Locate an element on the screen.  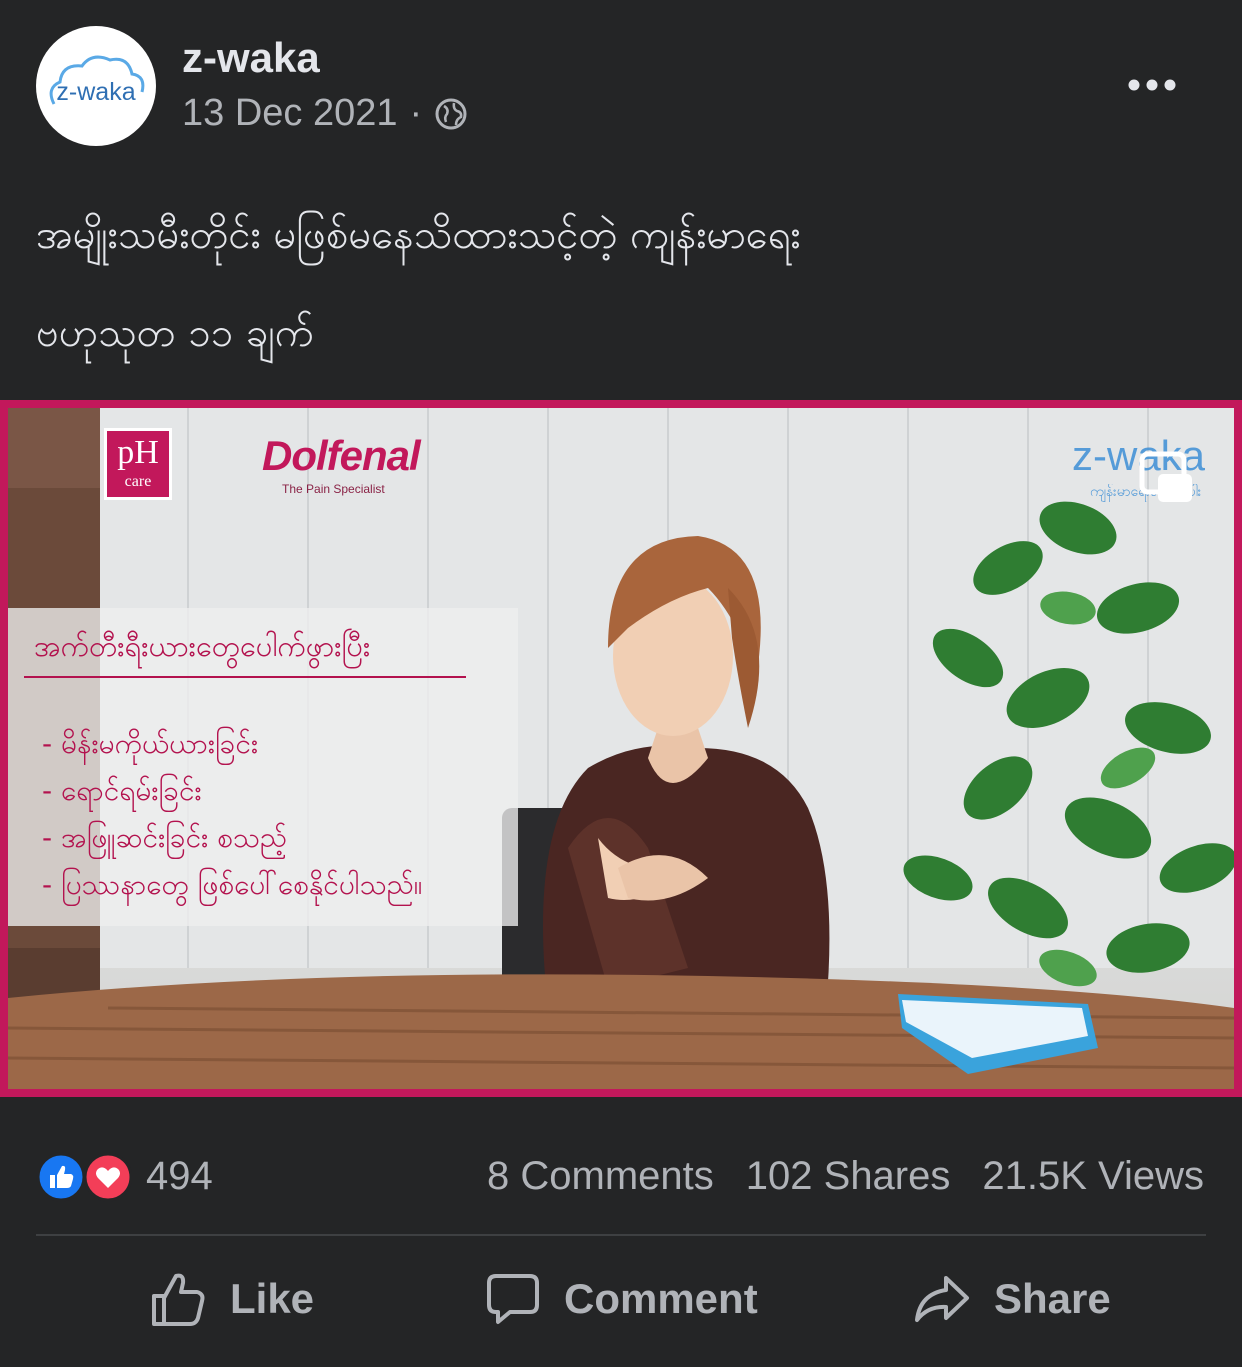
post-meta: 13 Dec 2021 · is located at coordinates (325, 113).